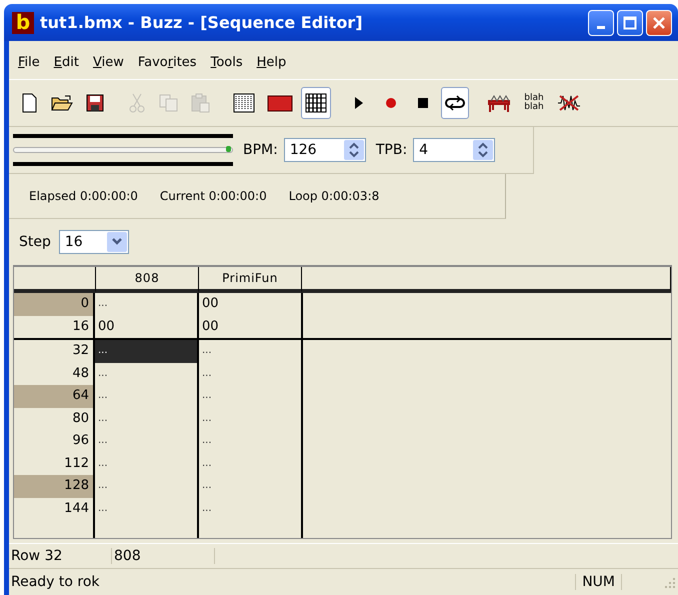 This screenshot has width=678, height=595. What do you see at coordinates (23, 23) in the screenshot?
I see `app-icon: b` at bounding box center [23, 23].